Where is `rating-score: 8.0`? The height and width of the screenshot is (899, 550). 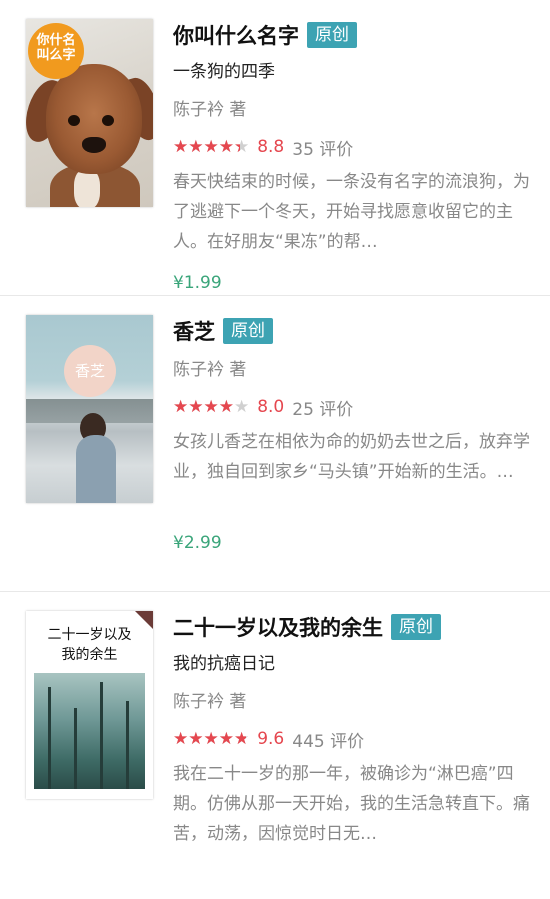 rating-score: 8.0 is located at coordinates (271, 407).